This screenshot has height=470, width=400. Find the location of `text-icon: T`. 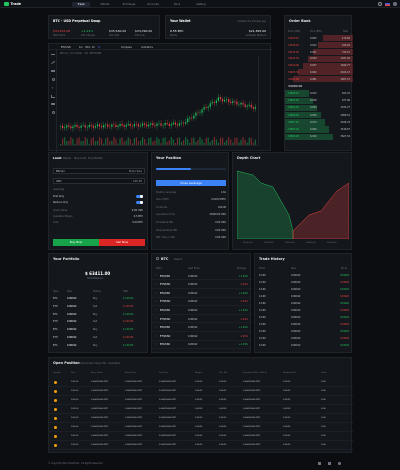

text-icon: T is located at coordinates (53, 88).